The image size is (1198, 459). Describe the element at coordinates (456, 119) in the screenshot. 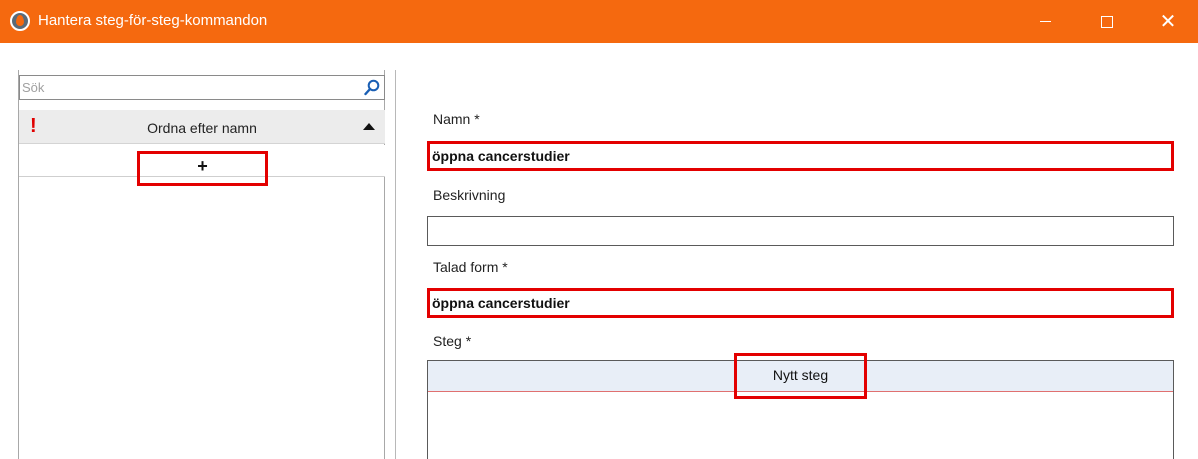

I see `name-label: Namn *` at that location.